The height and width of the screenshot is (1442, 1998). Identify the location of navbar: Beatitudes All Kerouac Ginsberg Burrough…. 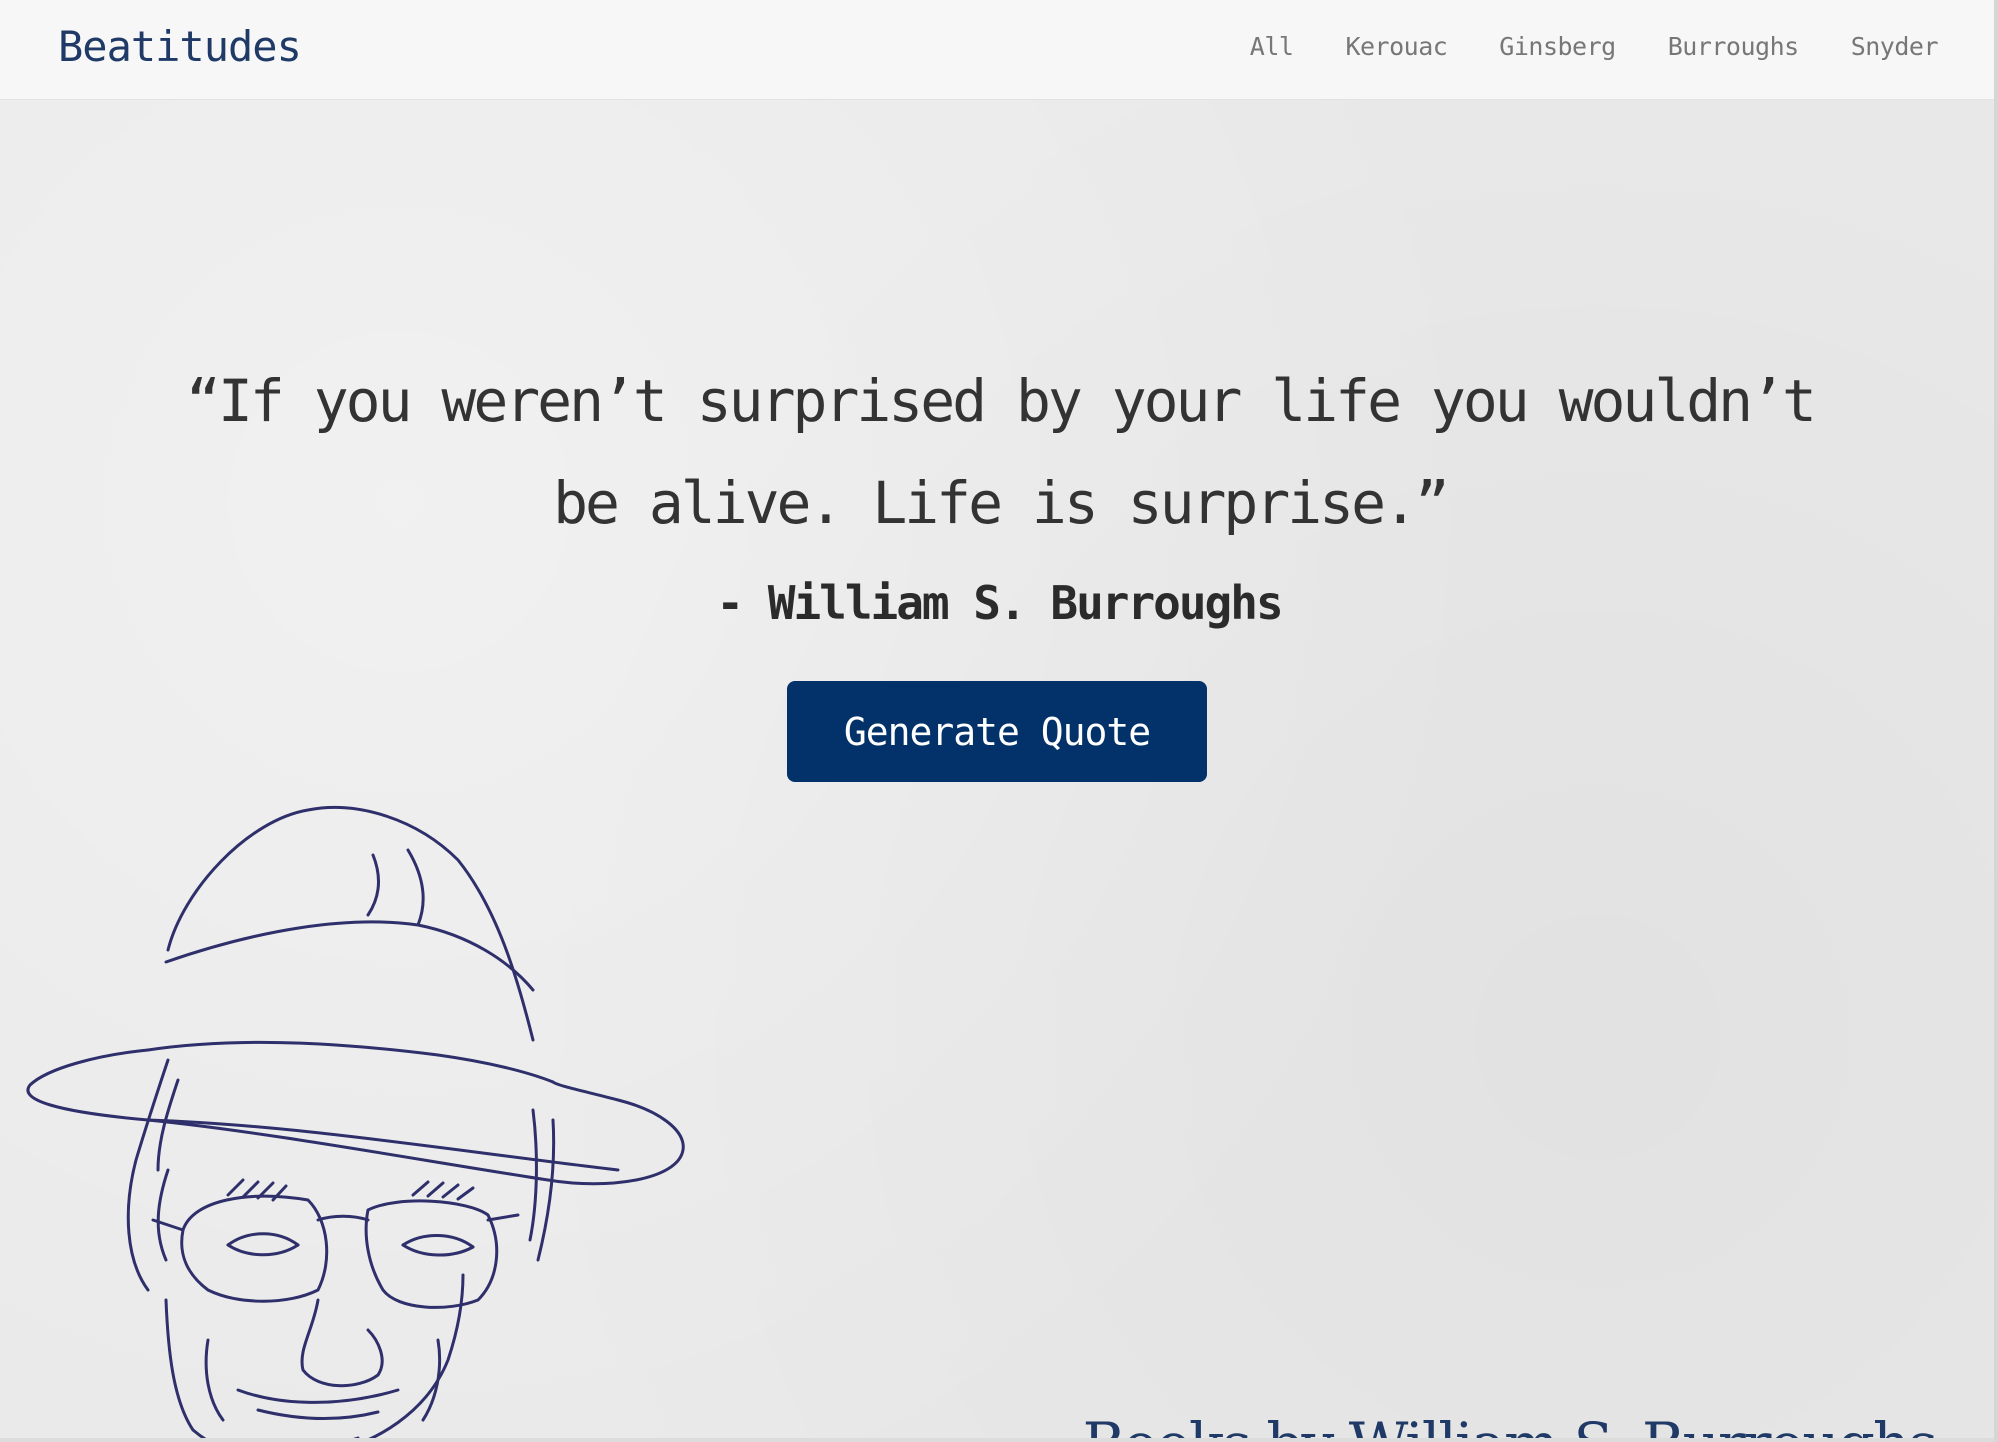
(999, 50).